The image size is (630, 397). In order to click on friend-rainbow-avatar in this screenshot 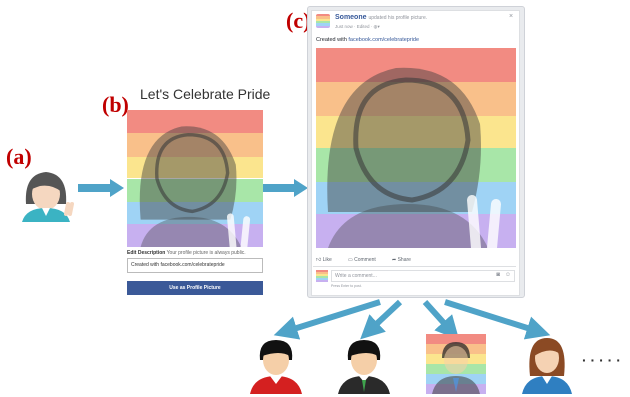, I will do `click(456, 364)`.